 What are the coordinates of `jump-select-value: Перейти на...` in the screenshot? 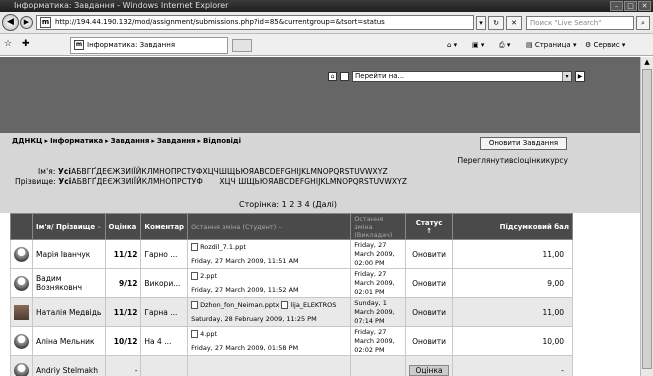 It's located at (380, 76).